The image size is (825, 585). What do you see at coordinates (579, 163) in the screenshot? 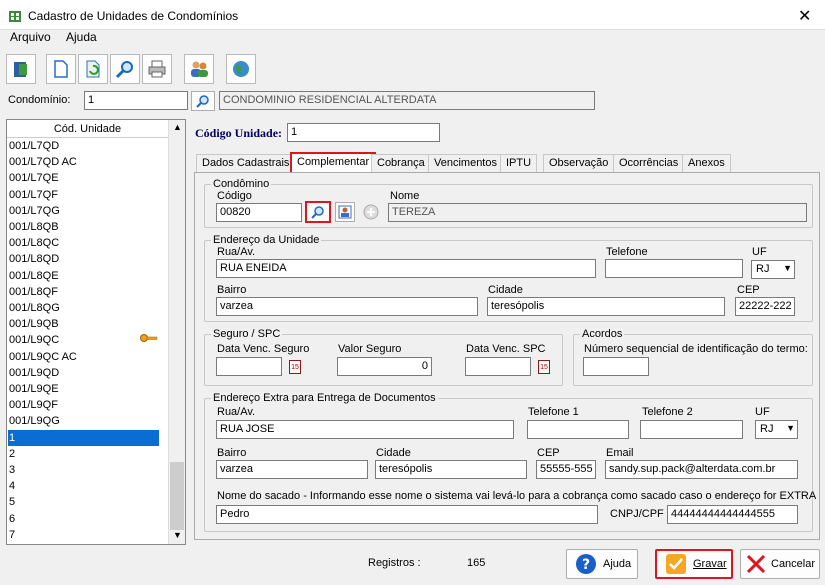
I see `tab-observacao: Observação` at bounding box center [579, 163].